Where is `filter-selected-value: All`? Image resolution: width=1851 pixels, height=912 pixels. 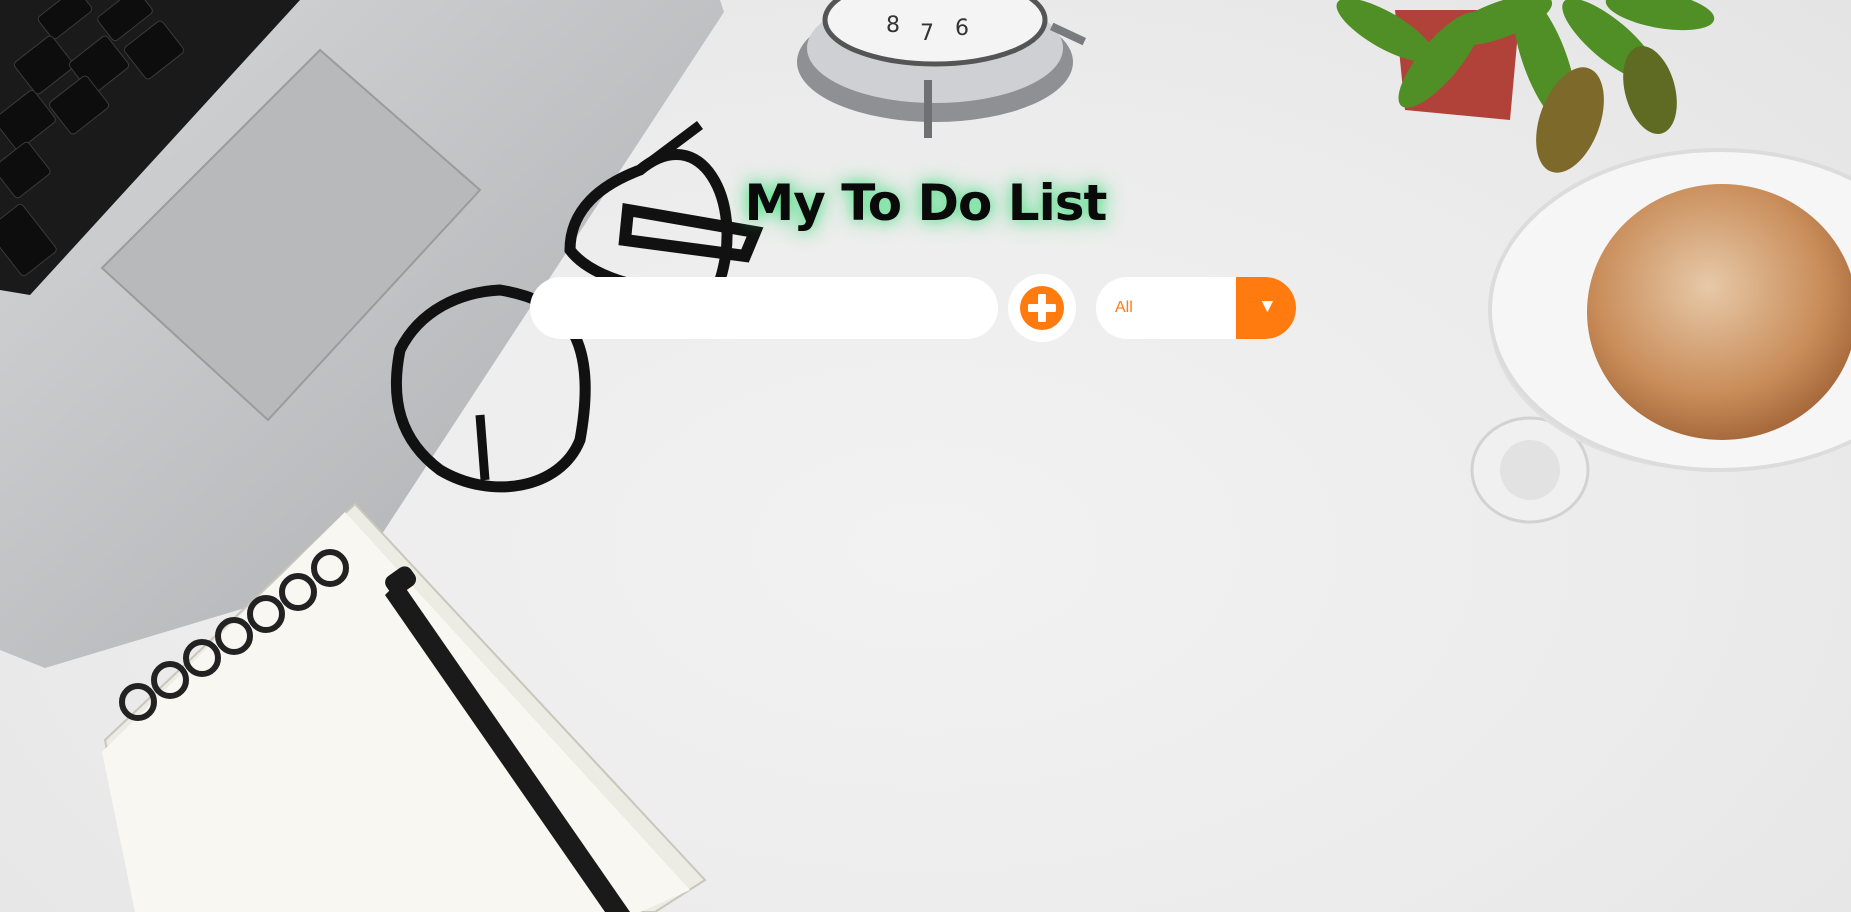
filter-selected-value: All is located at coordinates (1124, 307).